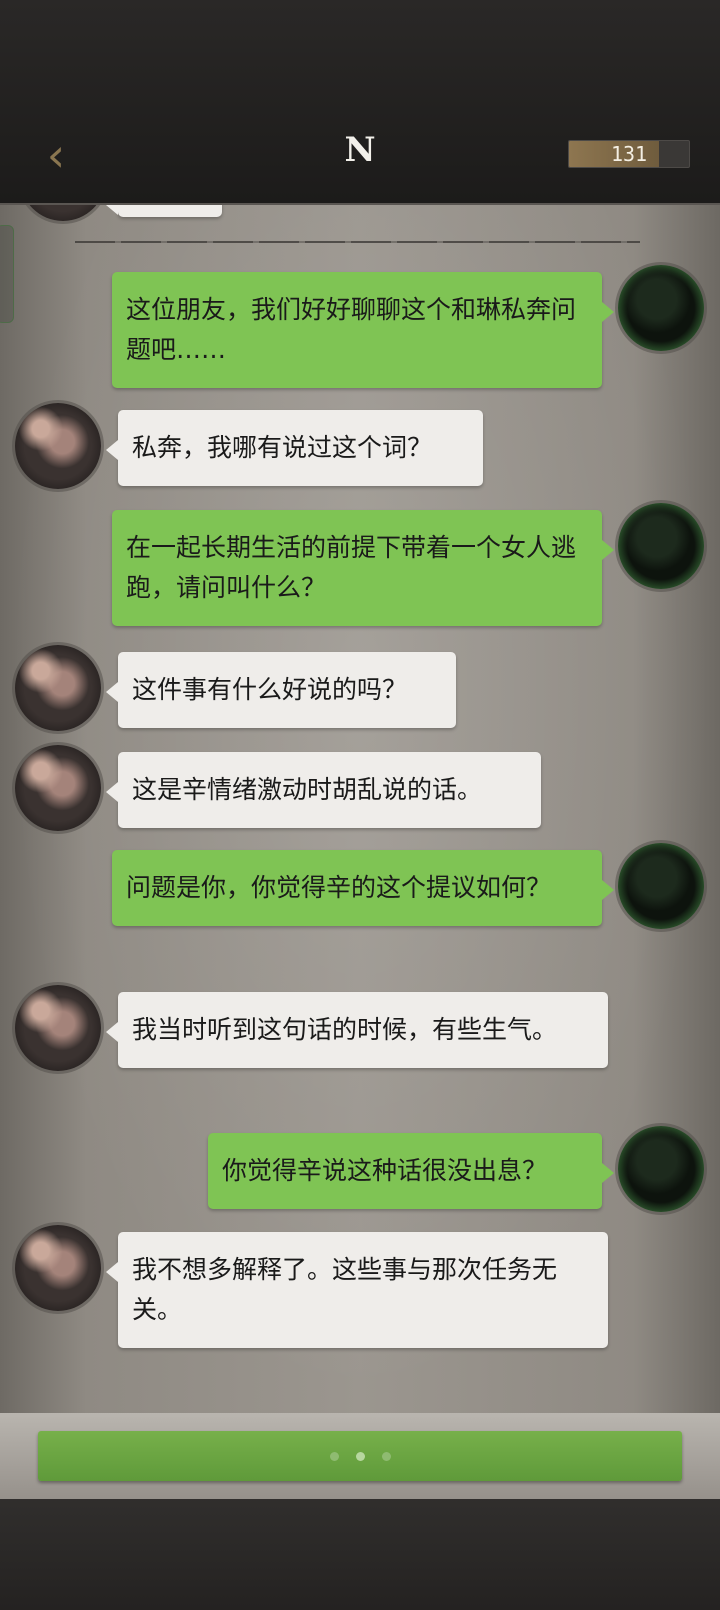  What do you see at coordinates (360, 102) in the screenshot?
I see `top-bar: ‹ N 131` at bounding box center [360, 102].